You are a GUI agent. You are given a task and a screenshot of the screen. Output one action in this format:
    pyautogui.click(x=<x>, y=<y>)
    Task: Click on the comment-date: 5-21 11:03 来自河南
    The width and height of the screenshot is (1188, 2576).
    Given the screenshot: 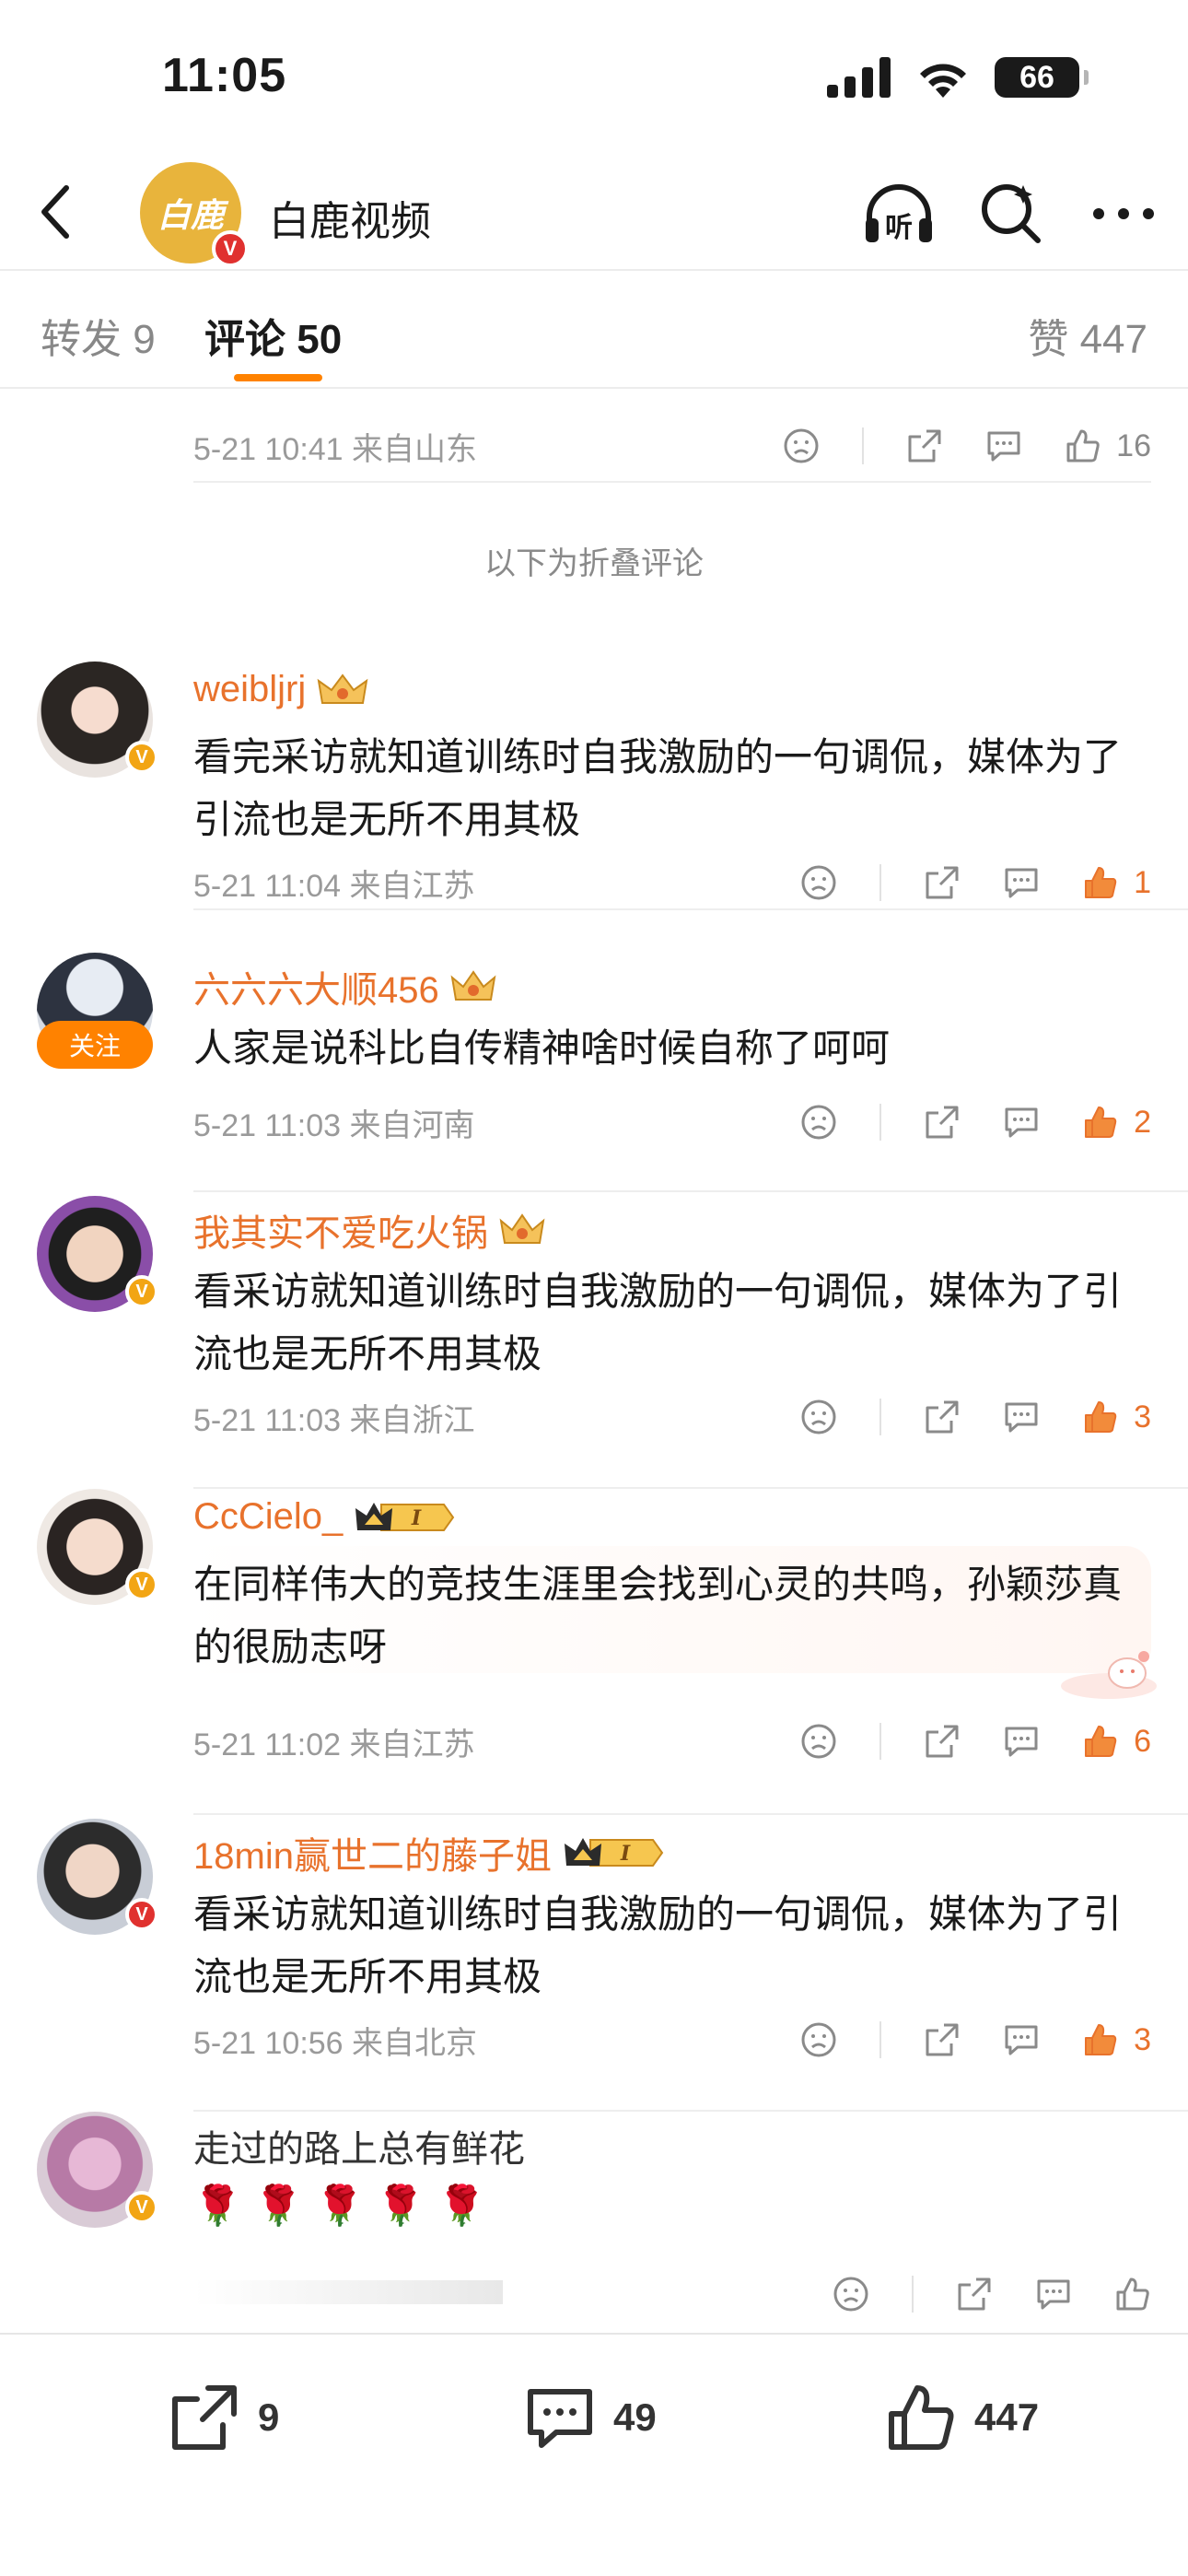 What is the action you would take?
    pyautogui.click(x=334, y=1125)
    